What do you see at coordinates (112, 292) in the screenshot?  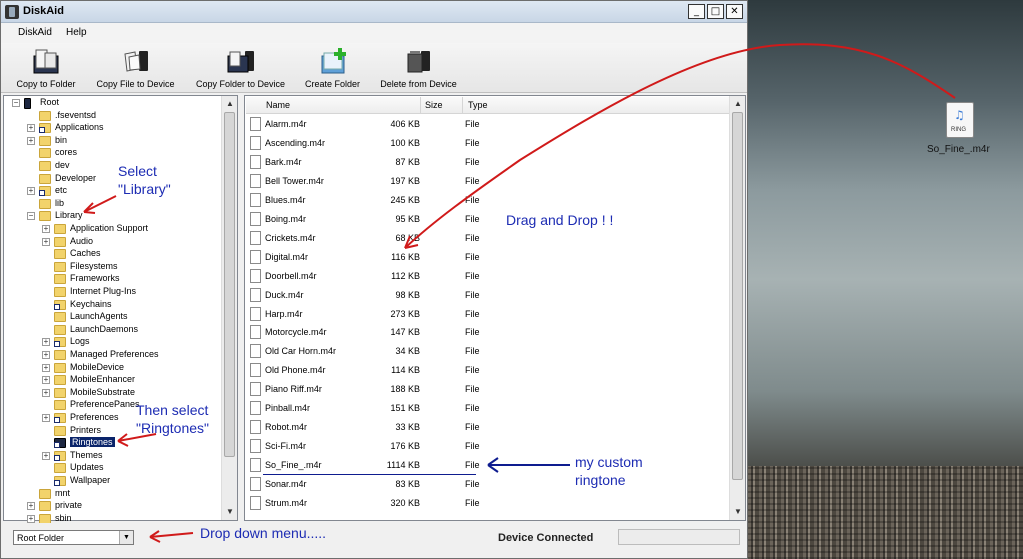 I see `tree-item: Internet Plug-Ins` at bounding box center [112, 292].